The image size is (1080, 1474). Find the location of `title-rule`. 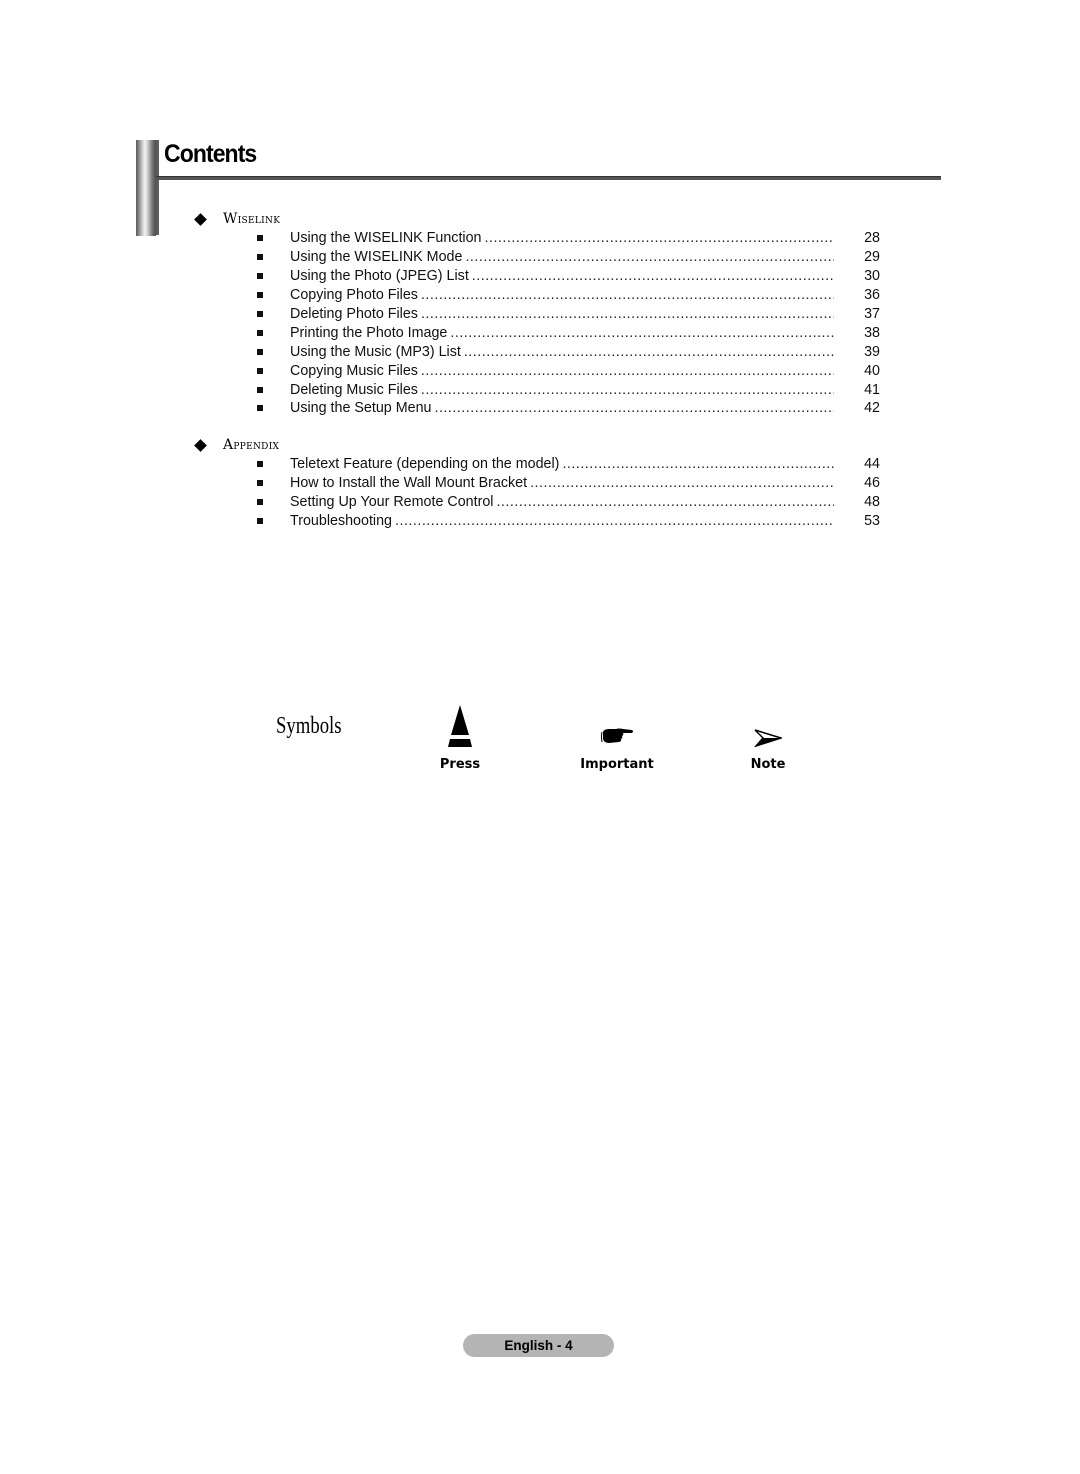

title-rule is located at coordinates (548, 178).